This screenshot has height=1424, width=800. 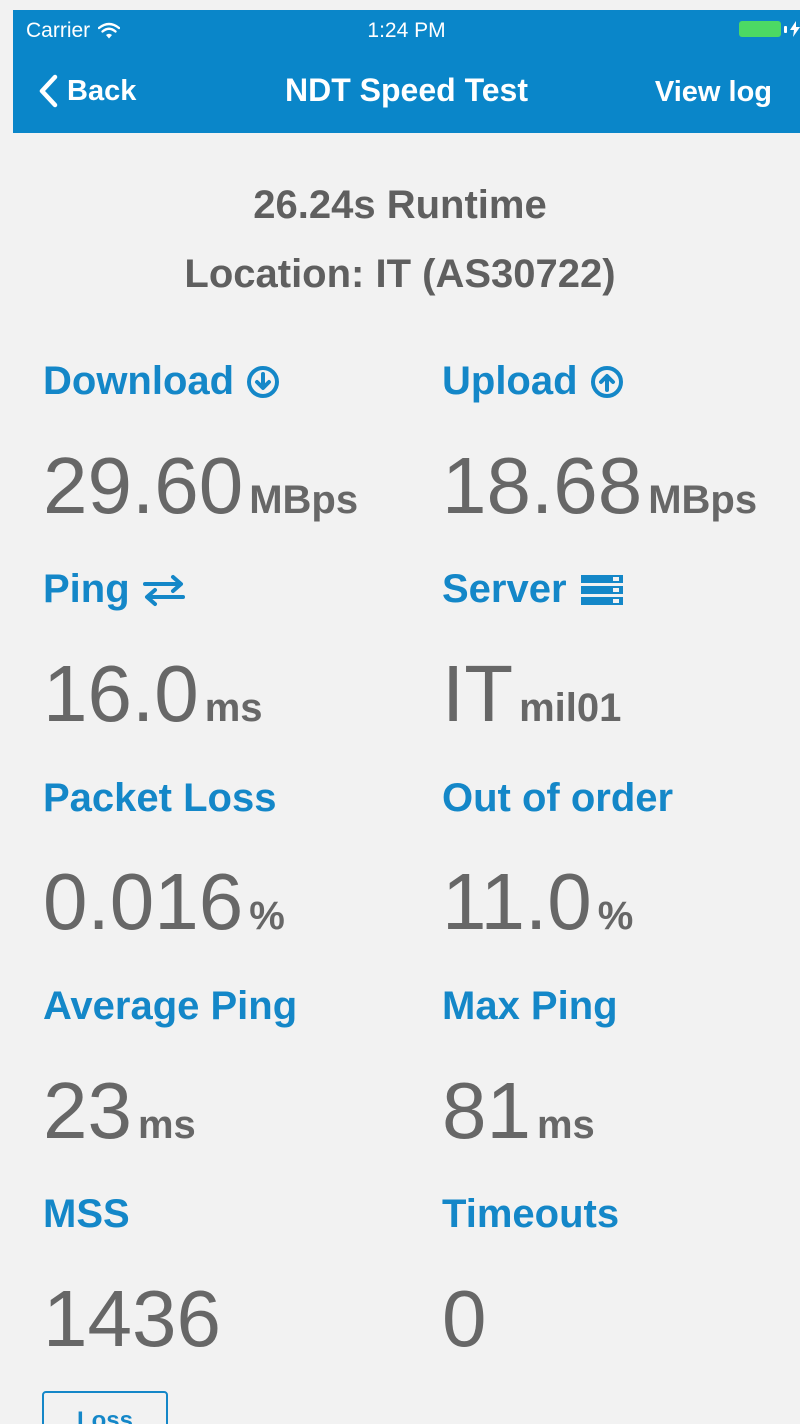 I want to click on arrow-down-circle-icon, so click(x=263, y=381).